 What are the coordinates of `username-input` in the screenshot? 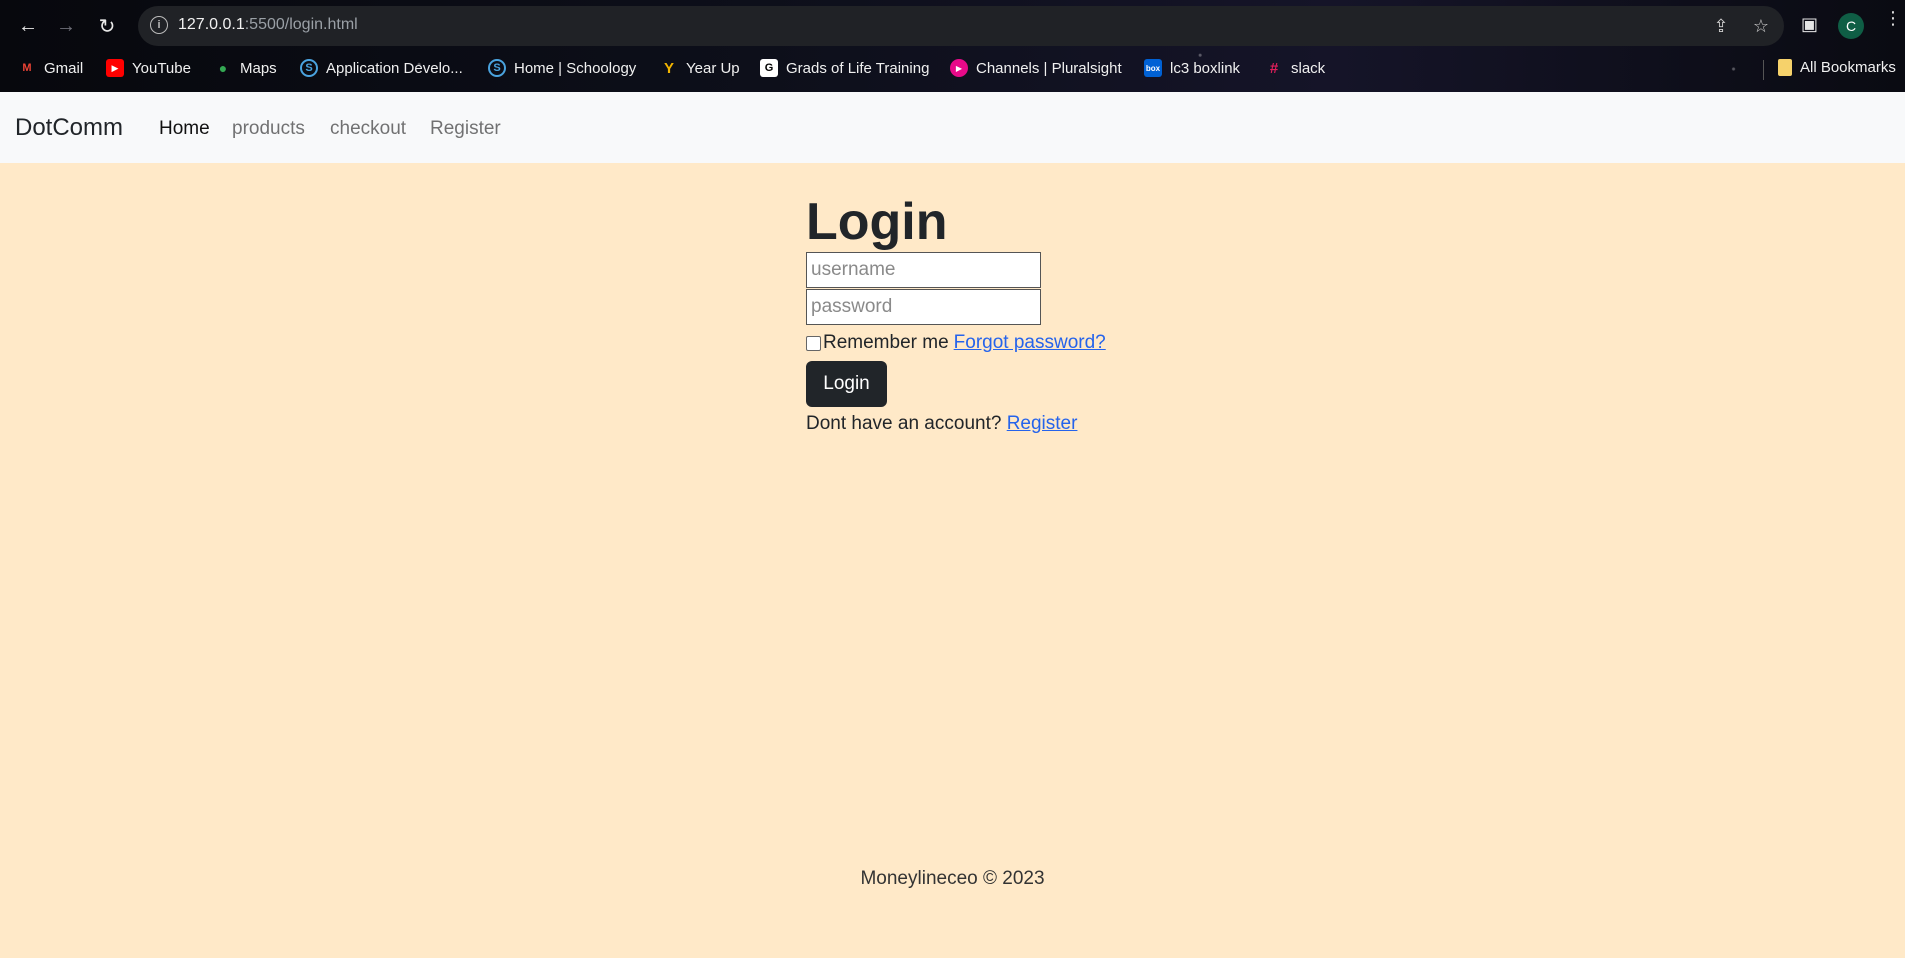 It's located at (923, 270).